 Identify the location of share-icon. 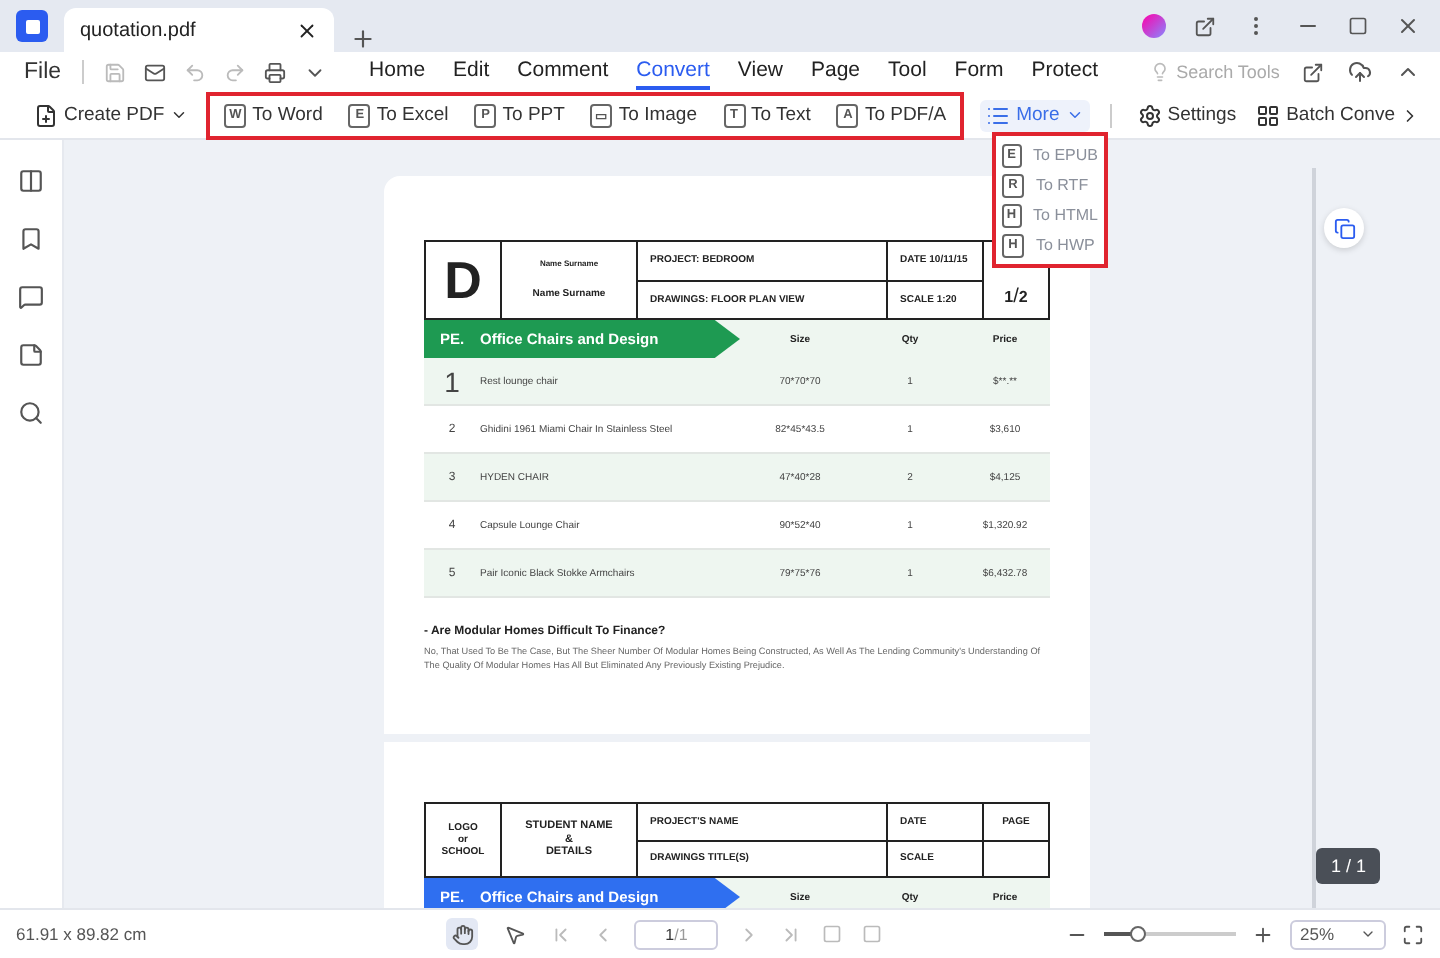
(1313, 72).